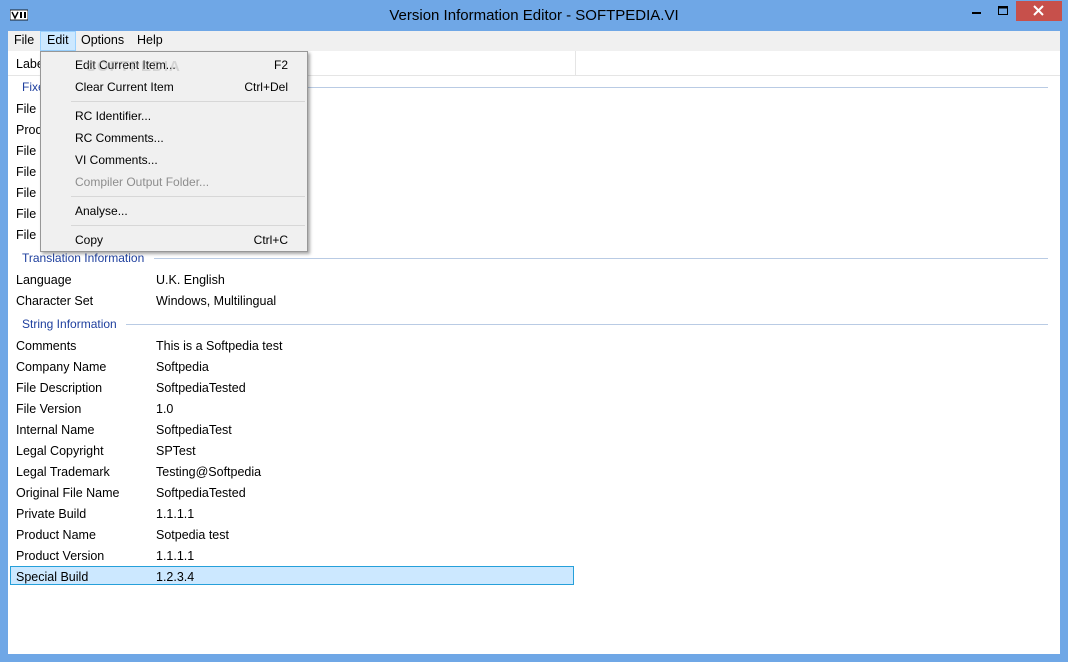 The height and width of the screenshot is (662, 1068). Describe the element at coordinates (174, 240) in the screenshot. I see `menu-item-copy: Copy Ctrl+C` at that location.